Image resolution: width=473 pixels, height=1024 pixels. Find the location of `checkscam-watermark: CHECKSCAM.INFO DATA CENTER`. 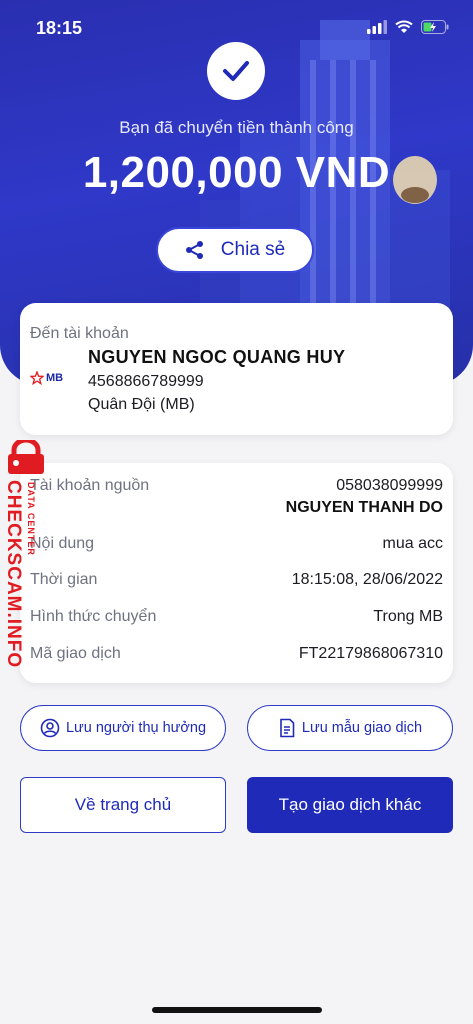

checkscam-watermark: CHECKSCAM.INFO DATA CENTER is located at coordinates (26, 555).